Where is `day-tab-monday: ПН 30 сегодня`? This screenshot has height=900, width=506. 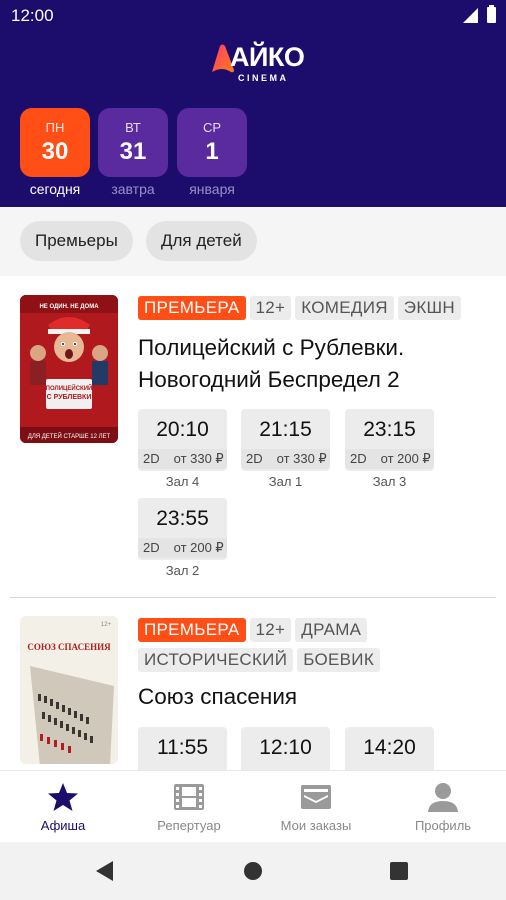 day-tab-monday: ПН 30 сегодня is located at coordinates (55, 152).